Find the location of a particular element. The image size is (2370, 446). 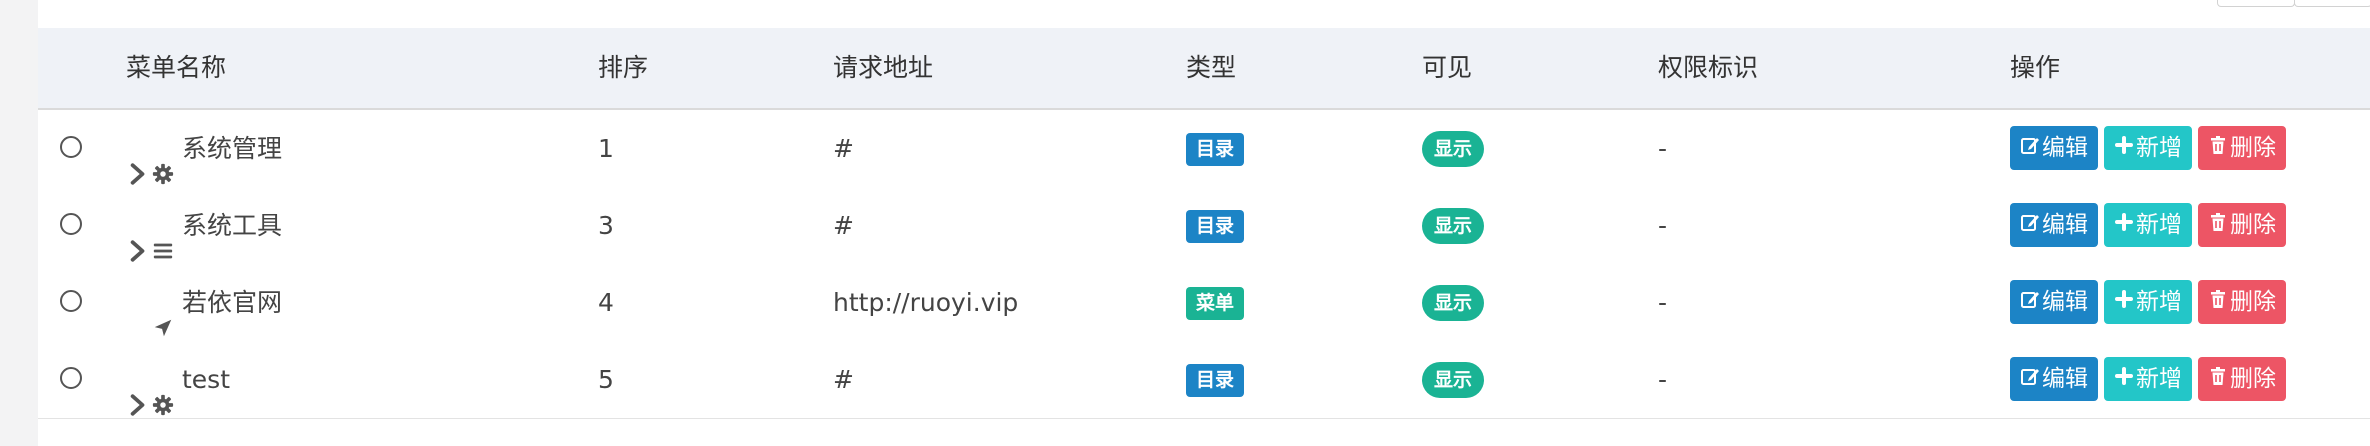

menu-name-cell: test is located at coordinates (178, 379).